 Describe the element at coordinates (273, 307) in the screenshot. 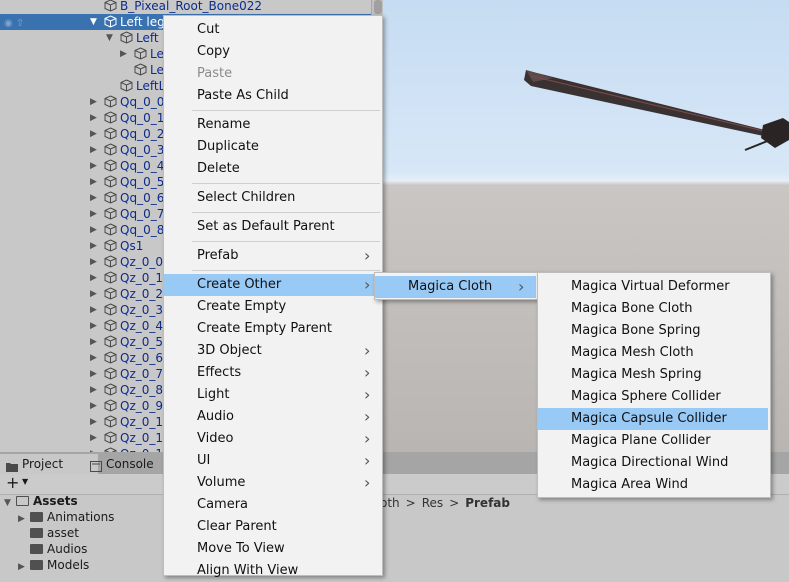

I see `menu-item-create-empty: Create Empty` at that location.